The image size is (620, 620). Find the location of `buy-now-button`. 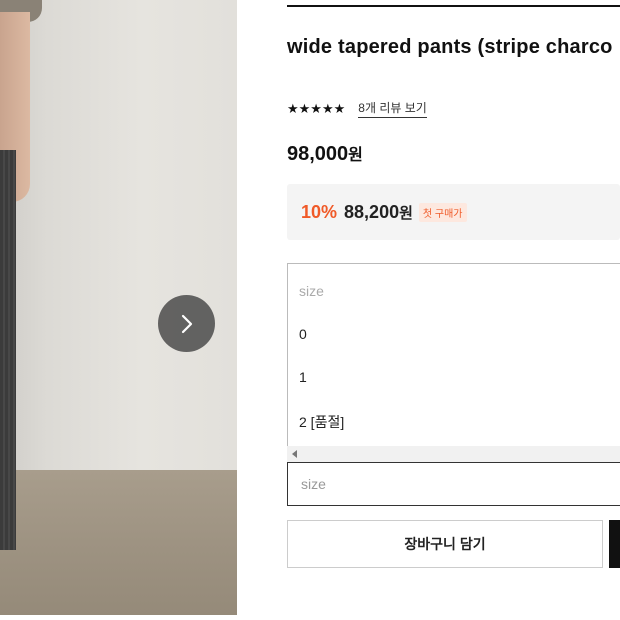

buy-now-button is located at coordinates (614, 544).